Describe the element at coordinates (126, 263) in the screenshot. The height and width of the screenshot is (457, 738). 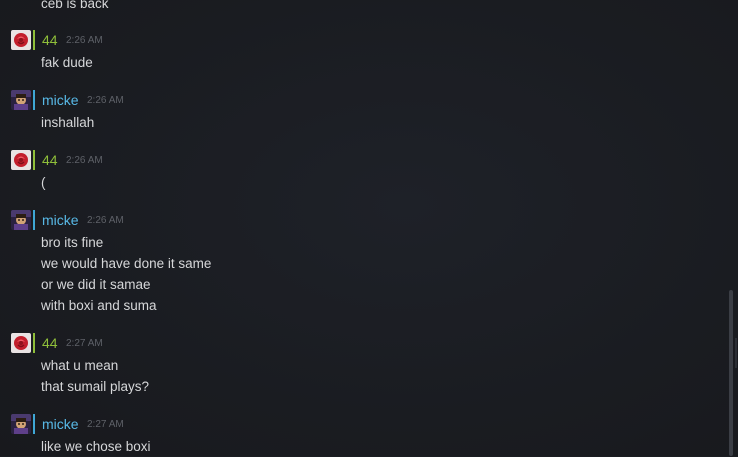
I see `message-line: we would have done it same` at that location.